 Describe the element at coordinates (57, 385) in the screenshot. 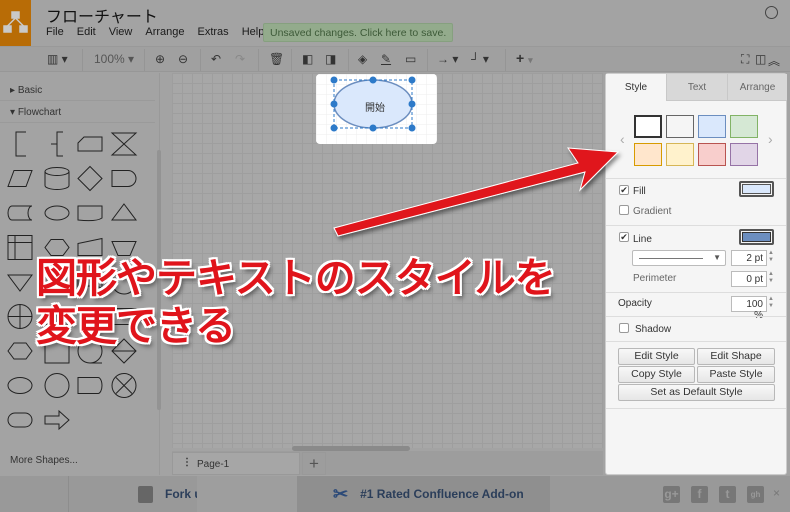

I see `circle-shape-icon` at that location.